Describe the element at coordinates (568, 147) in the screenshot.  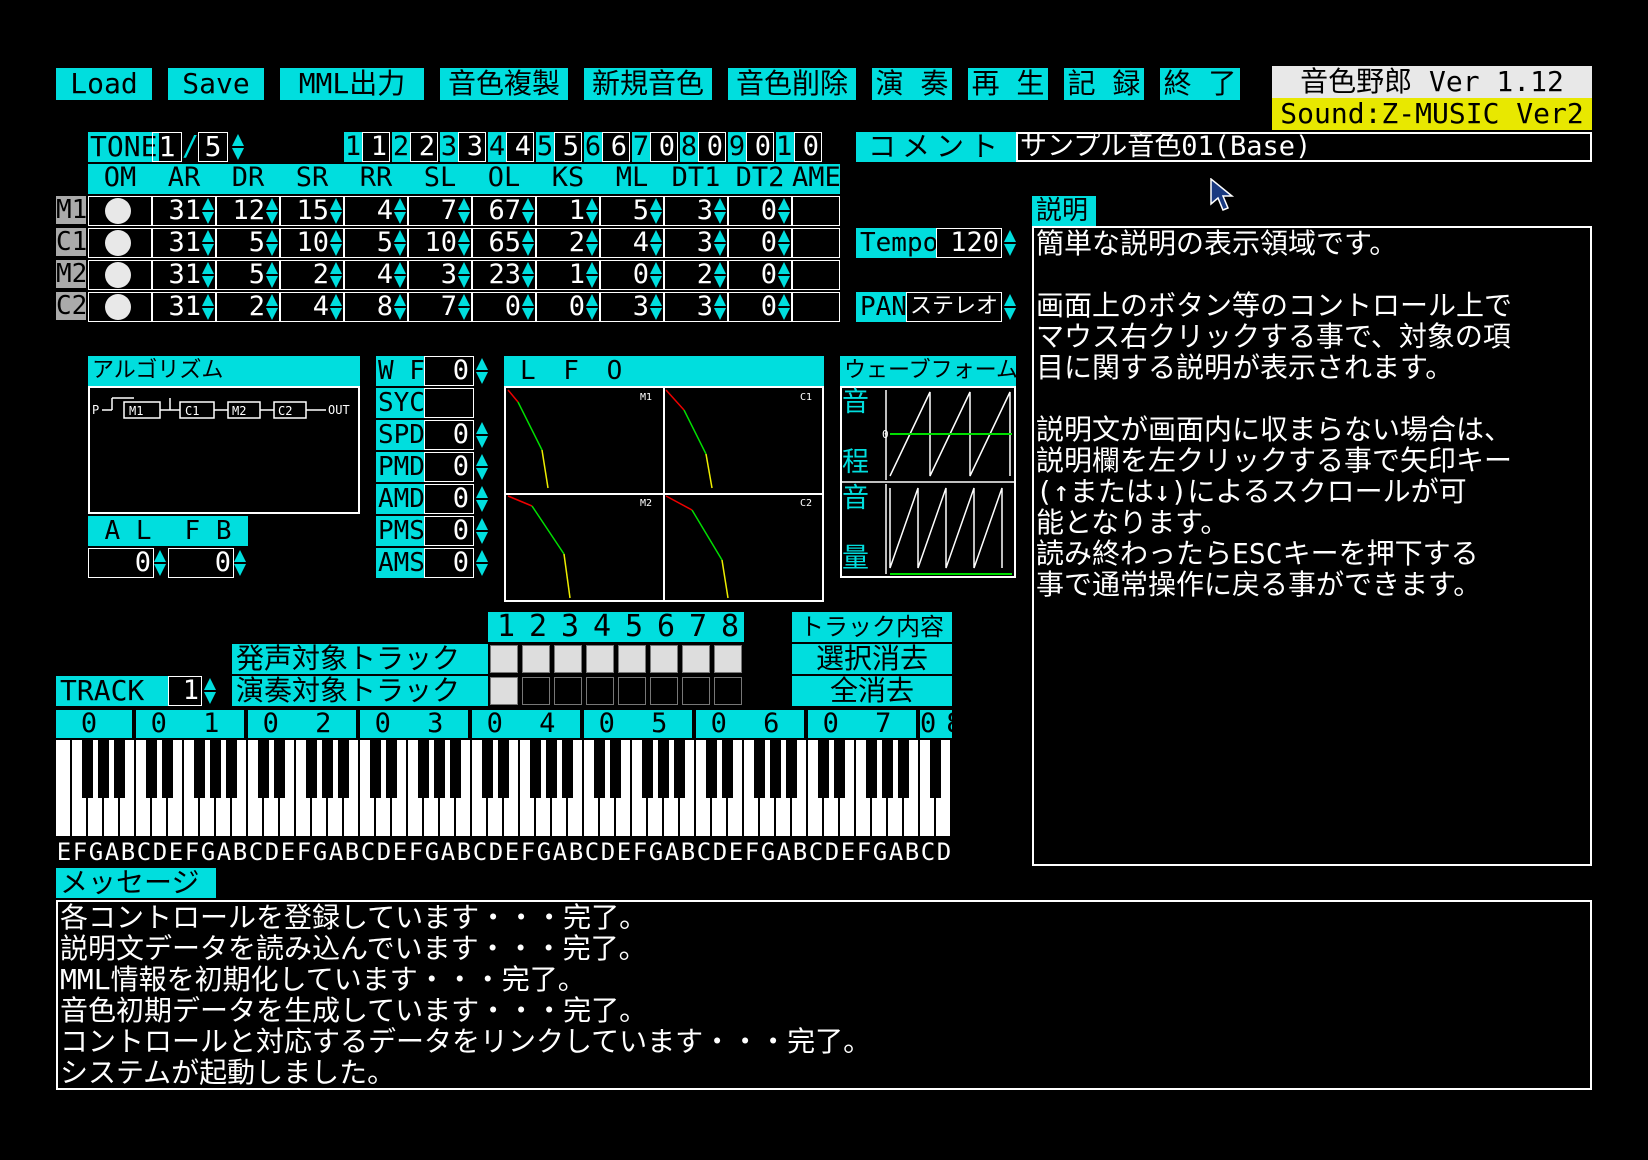
I see `tone-slot-value: 5` at that location.